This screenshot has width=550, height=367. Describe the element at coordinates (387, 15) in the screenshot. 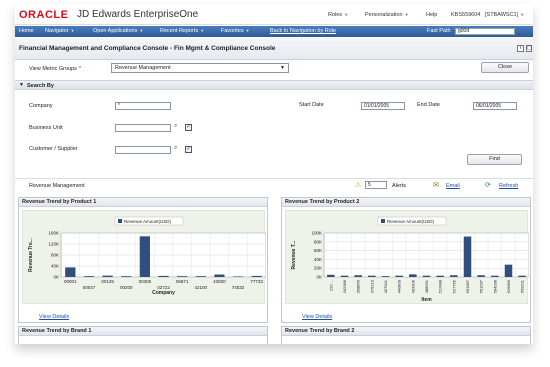

I see `personalization-menu: Personalization ▼` at that location.